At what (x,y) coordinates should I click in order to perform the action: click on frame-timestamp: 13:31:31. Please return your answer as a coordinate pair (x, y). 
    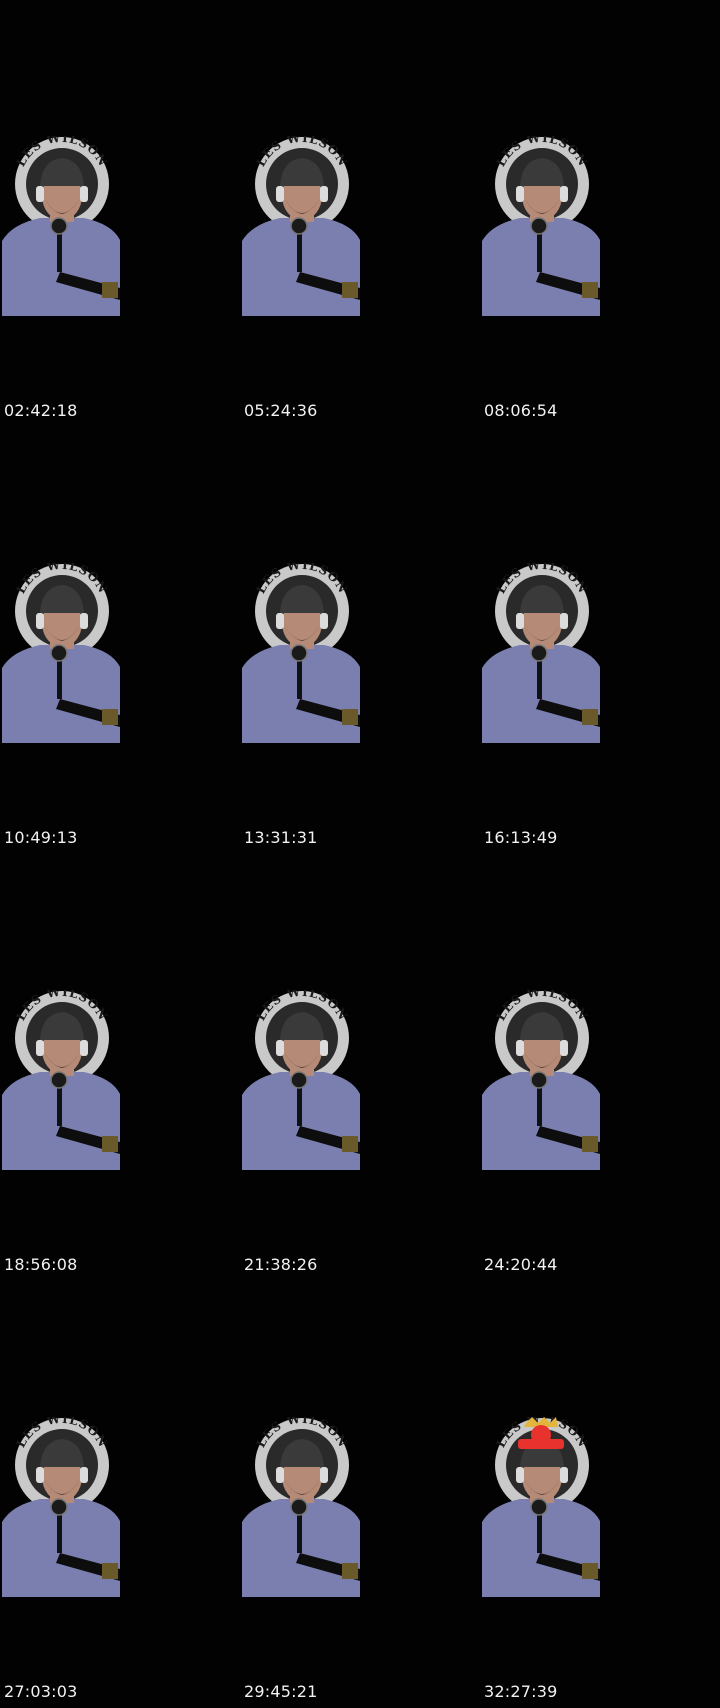
    Looking at the image, I should click on (281, 837).